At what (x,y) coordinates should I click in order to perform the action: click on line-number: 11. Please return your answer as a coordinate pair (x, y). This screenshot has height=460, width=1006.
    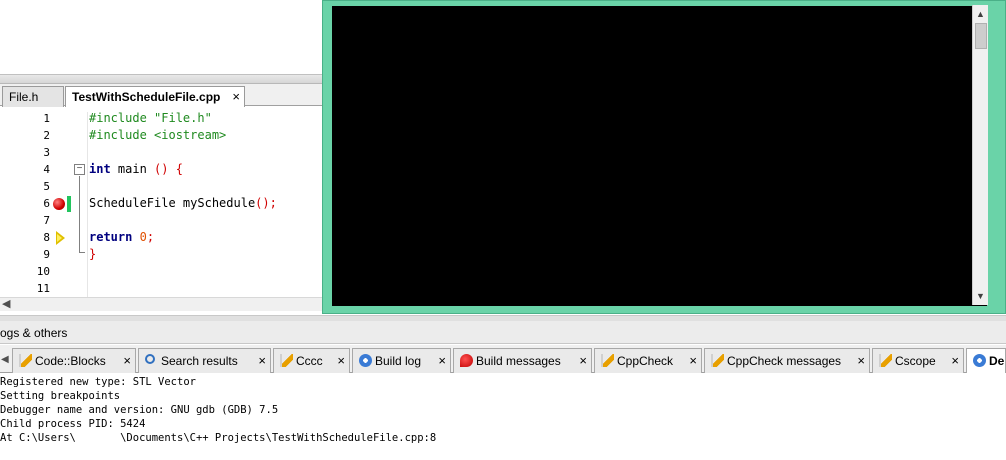
    Looking at the image, I should click on (43, 288).